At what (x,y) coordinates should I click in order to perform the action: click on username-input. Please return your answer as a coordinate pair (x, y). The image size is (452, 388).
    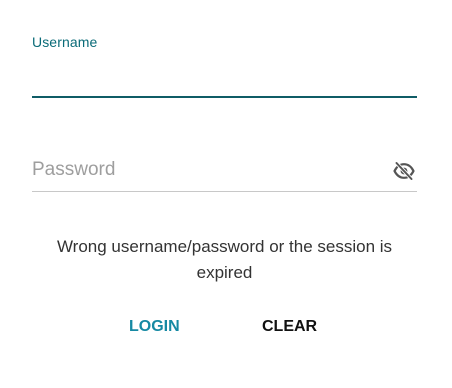
    Looking at the image, I should click on (224, 75).